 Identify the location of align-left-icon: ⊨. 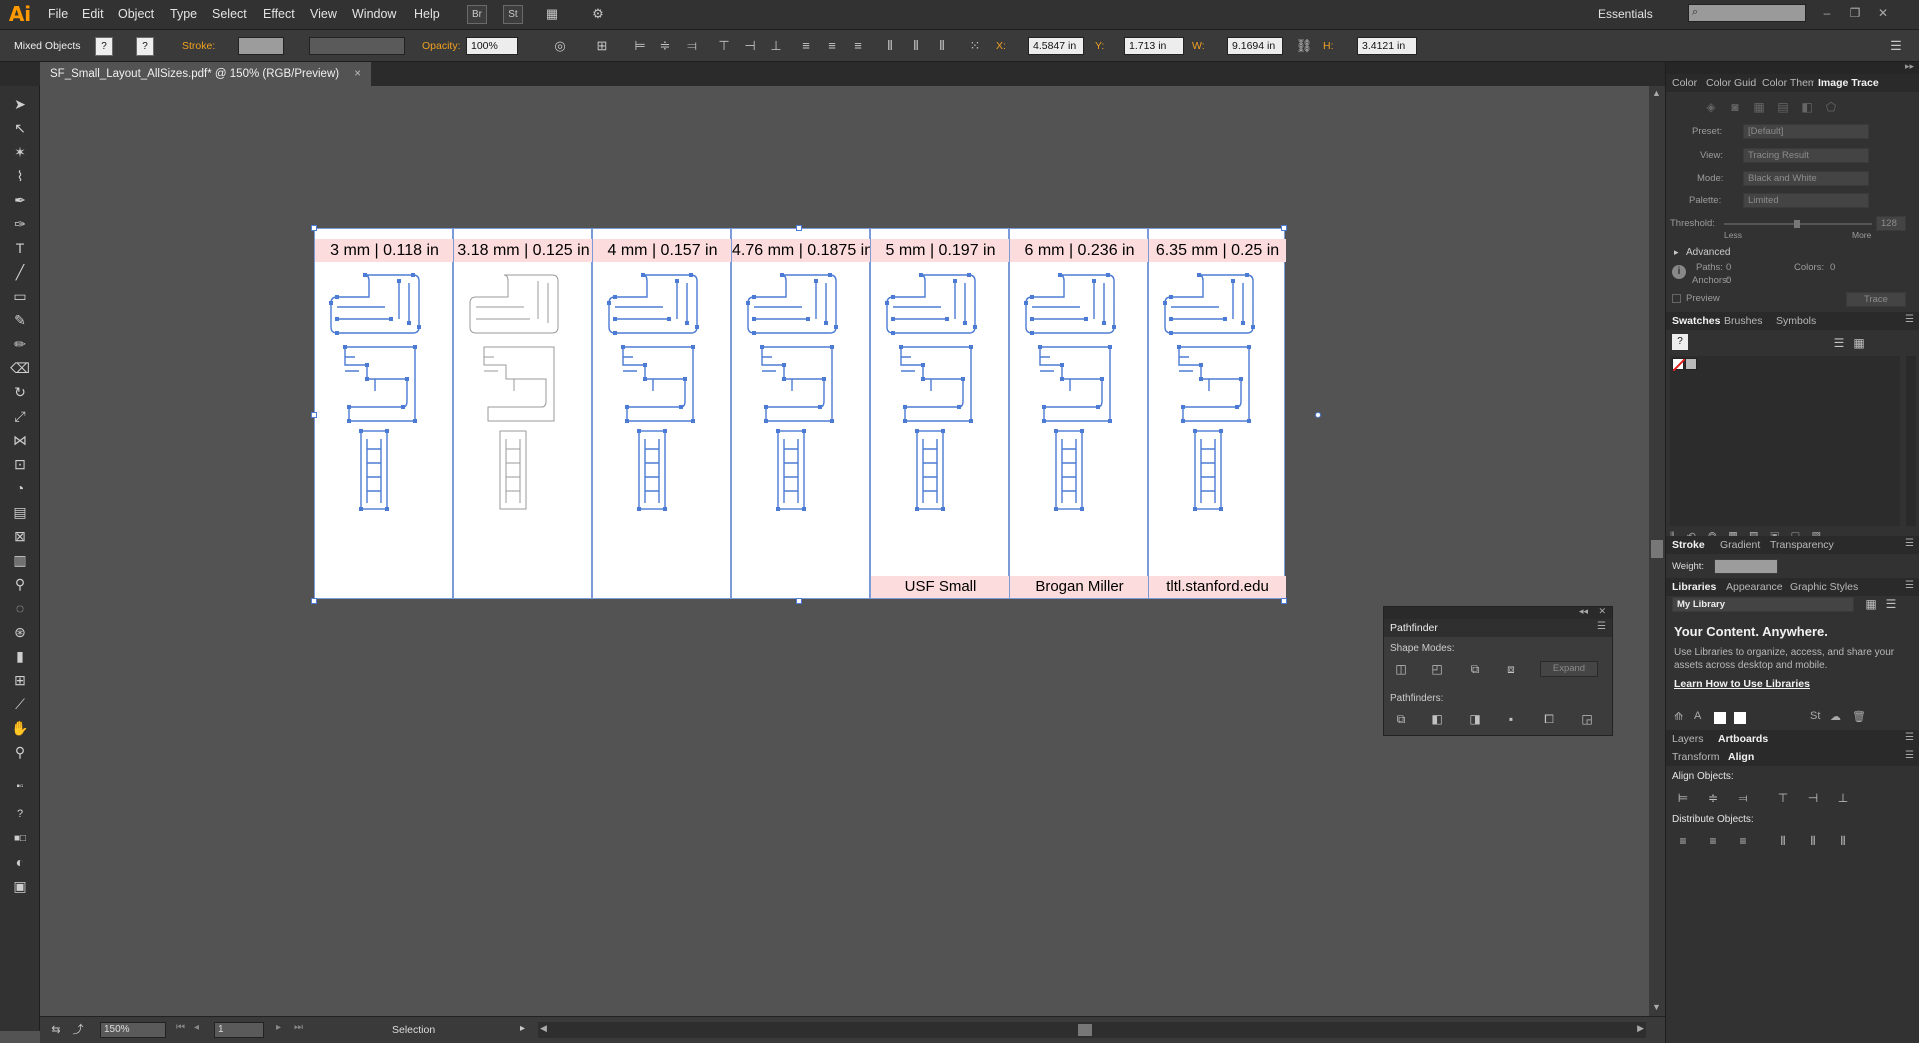
(640, 46).